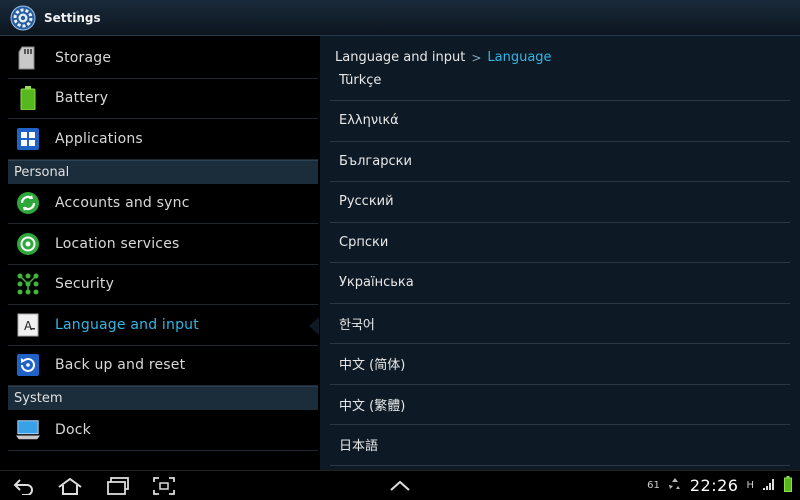 The image size is (800, 500). I want to click on selection-pointer, so click(314, 326).